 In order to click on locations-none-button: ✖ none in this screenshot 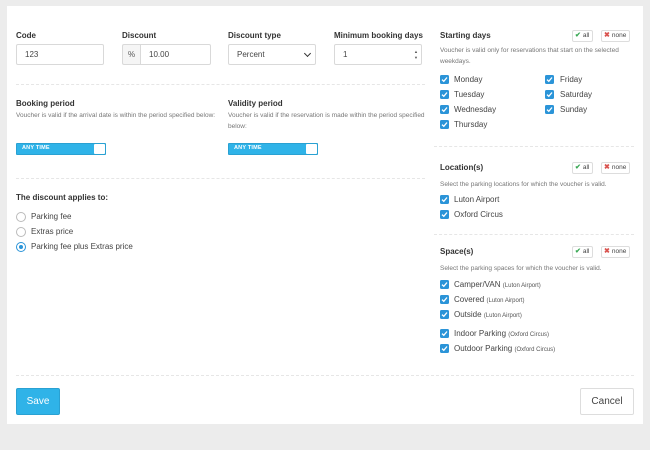, I will do `click(616, 168)`.